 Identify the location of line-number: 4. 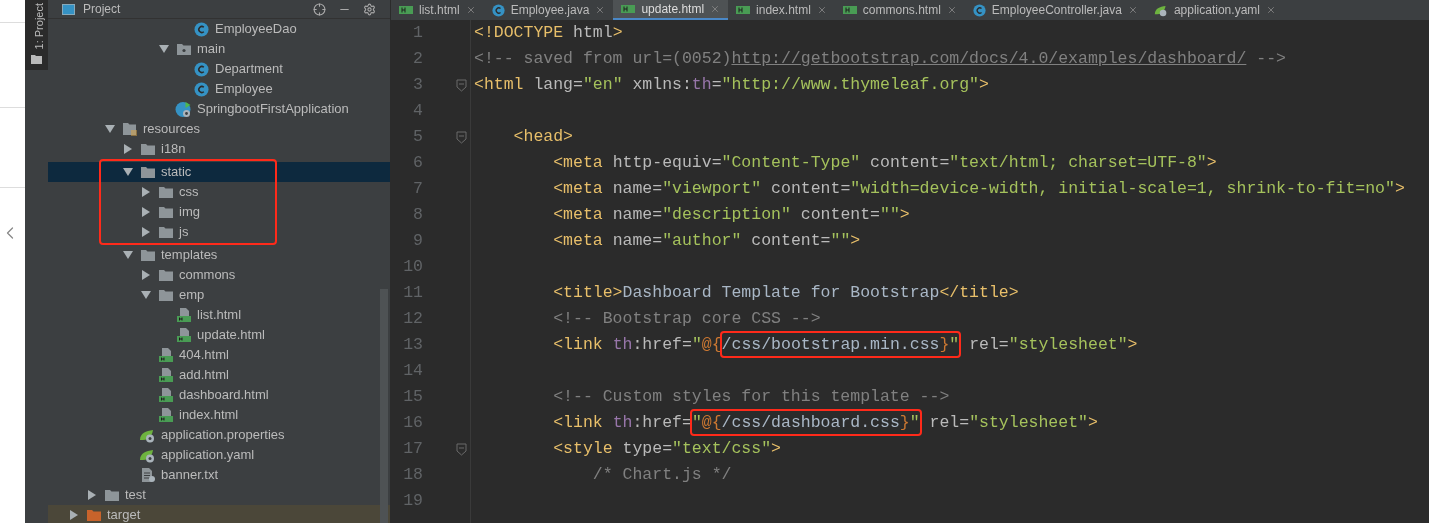
(417, 110).